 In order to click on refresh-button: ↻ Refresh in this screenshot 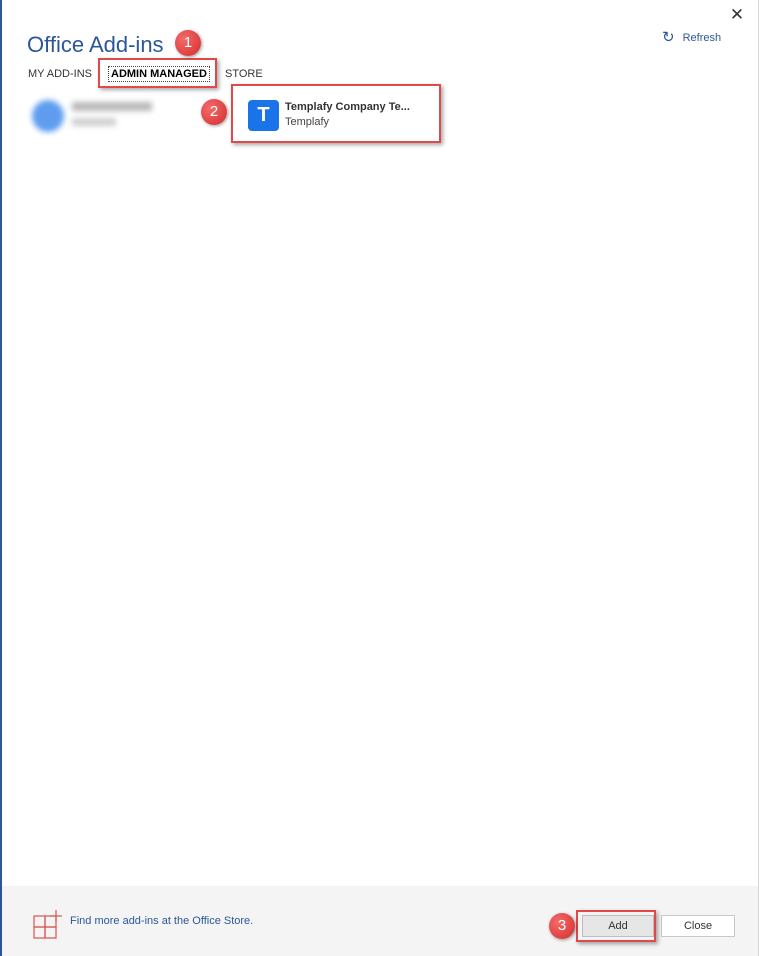, I will do `click(691, 38)`.